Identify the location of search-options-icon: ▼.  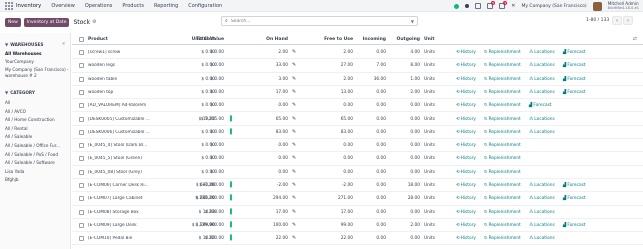
(412, 21).